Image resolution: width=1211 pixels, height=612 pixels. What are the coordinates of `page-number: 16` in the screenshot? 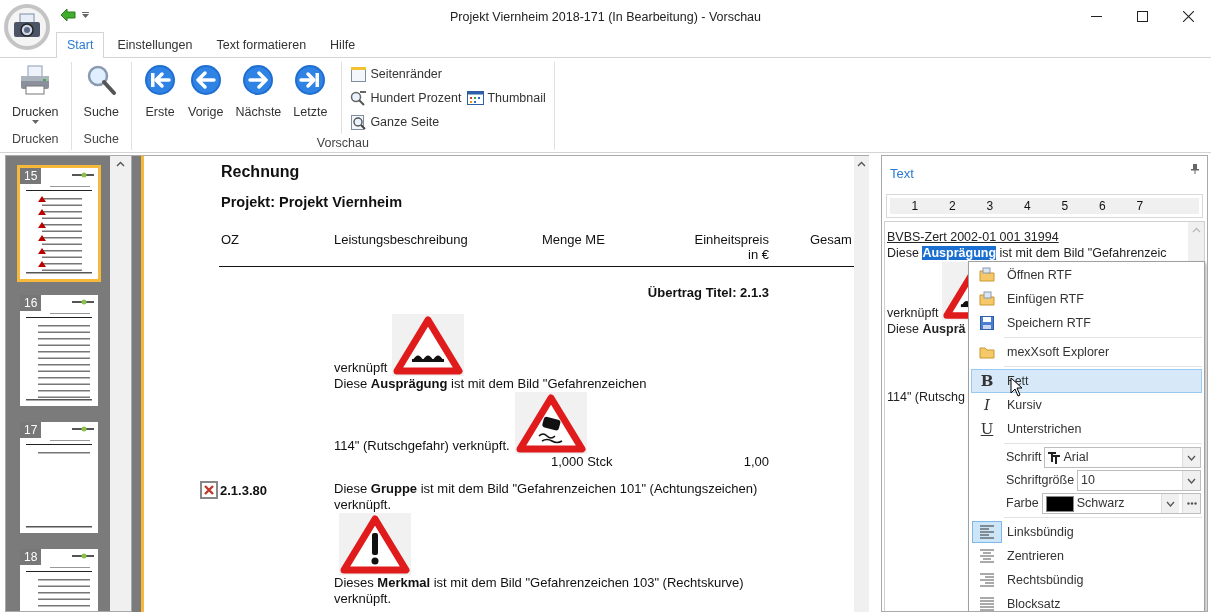 It's located at (31, 303).